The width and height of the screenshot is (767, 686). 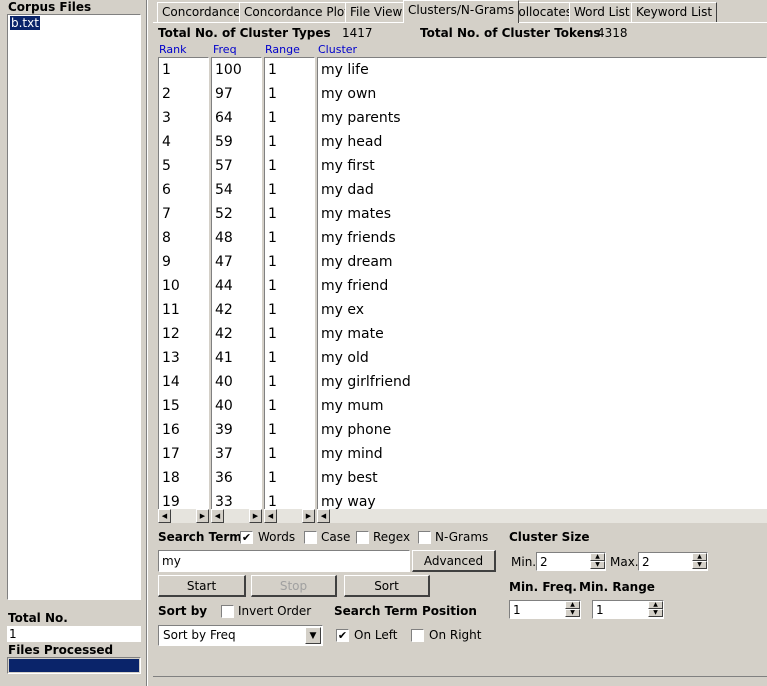 What do you see at coordinates (542, 516) in the screenshot?
I see `hscroll-cluster: ◀` at bounding box center [542, 516].